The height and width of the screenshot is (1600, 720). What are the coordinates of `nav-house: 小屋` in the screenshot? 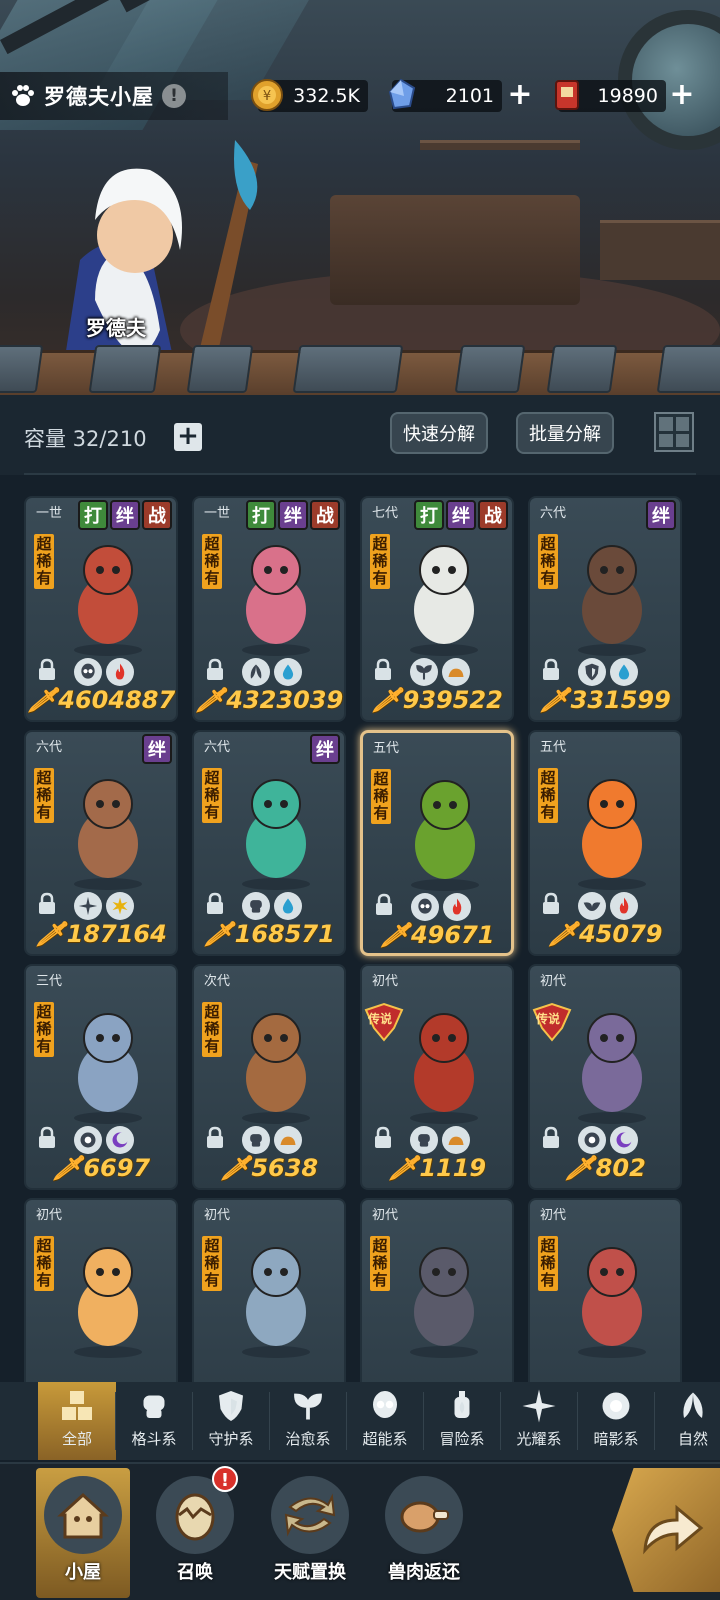 It's located at (83, 1533).